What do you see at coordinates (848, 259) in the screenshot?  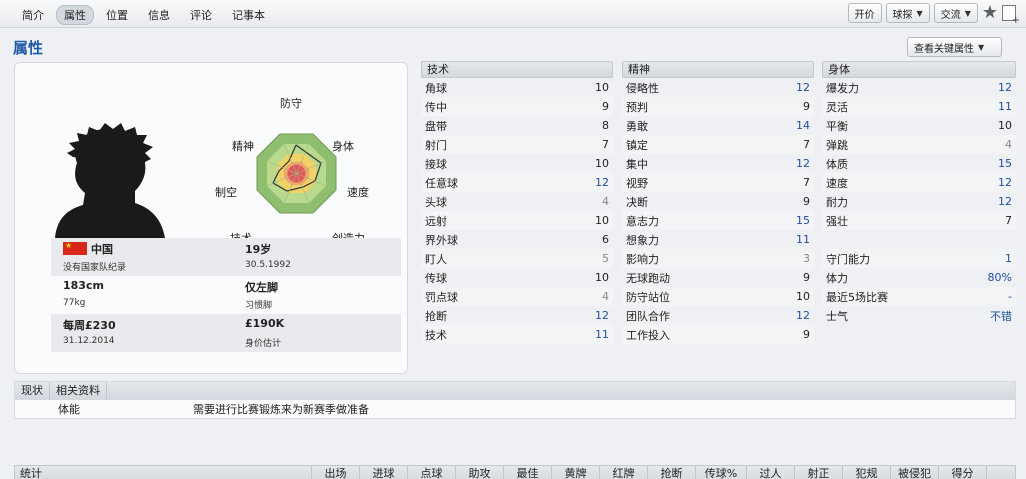 I see `attribute-name: 守门能力` at bounding box center [848, 259].